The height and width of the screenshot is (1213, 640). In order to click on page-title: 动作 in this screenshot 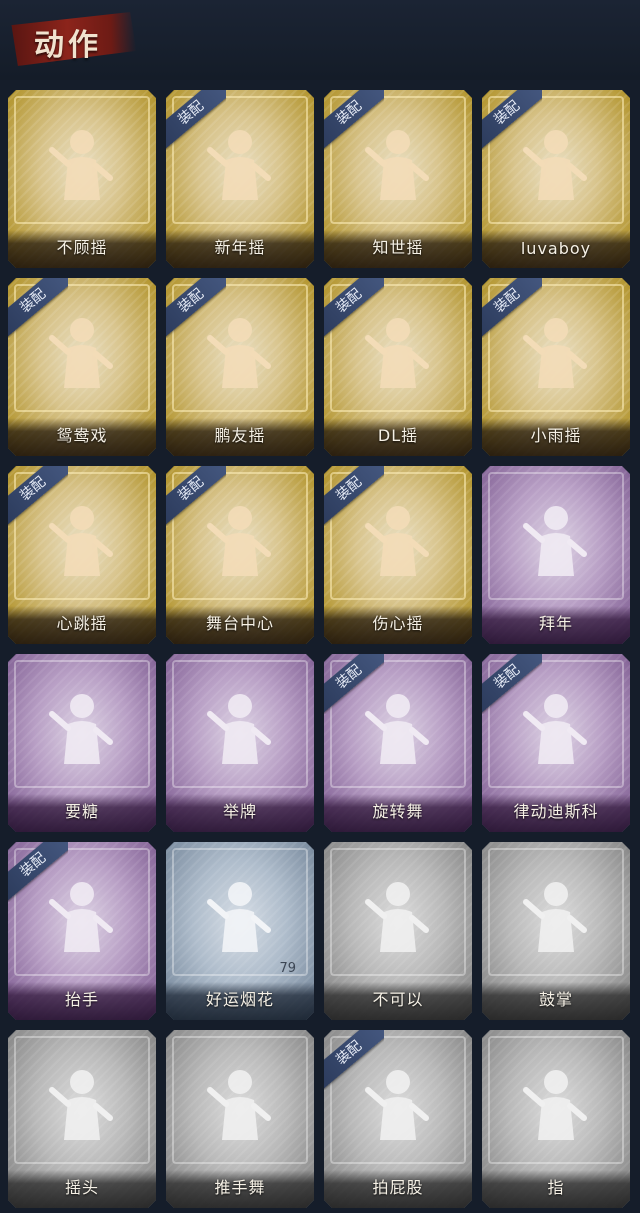, I will do `click(68, 45)`.